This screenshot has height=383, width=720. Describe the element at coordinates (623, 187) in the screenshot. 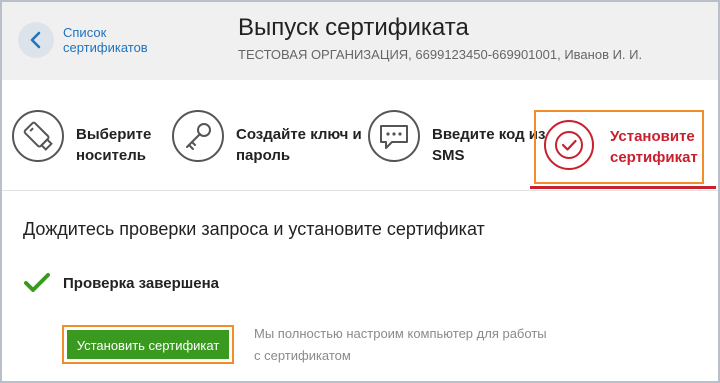

I see `active-step-underline` at that location.